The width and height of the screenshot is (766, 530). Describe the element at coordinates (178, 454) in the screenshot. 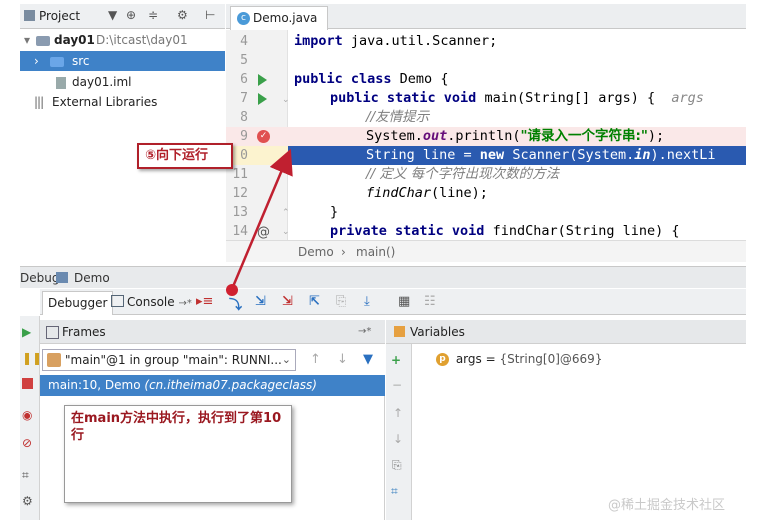

I see `note-annotation: 在main方法中执行，执行到了第10行` at that location.